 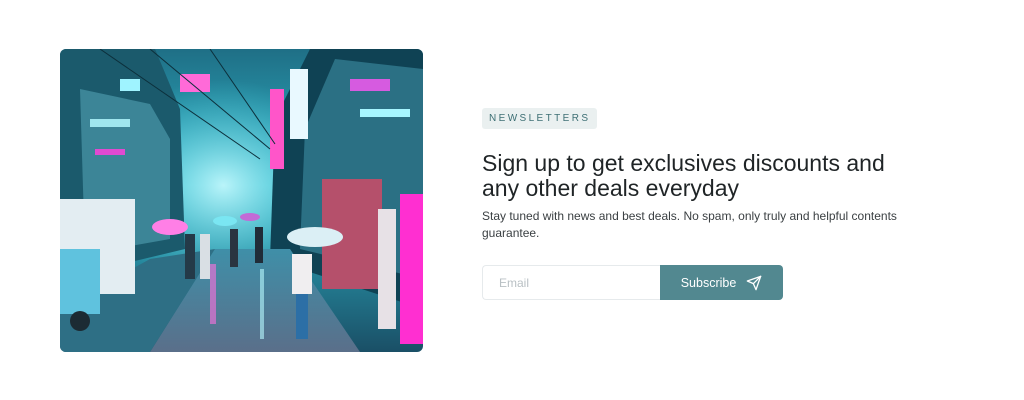 I want to click on email-field, so click(x=571, y=282).